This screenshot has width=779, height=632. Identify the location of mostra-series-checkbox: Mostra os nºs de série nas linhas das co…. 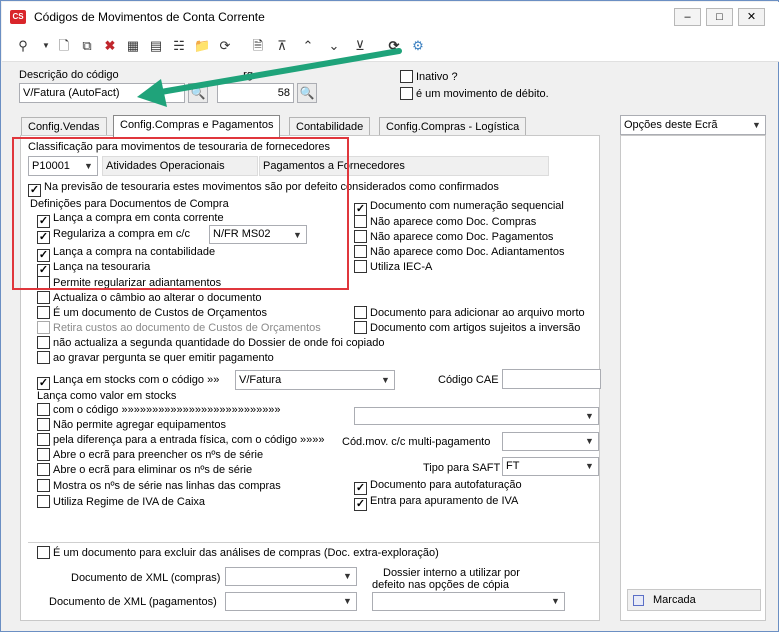
(159, 486).